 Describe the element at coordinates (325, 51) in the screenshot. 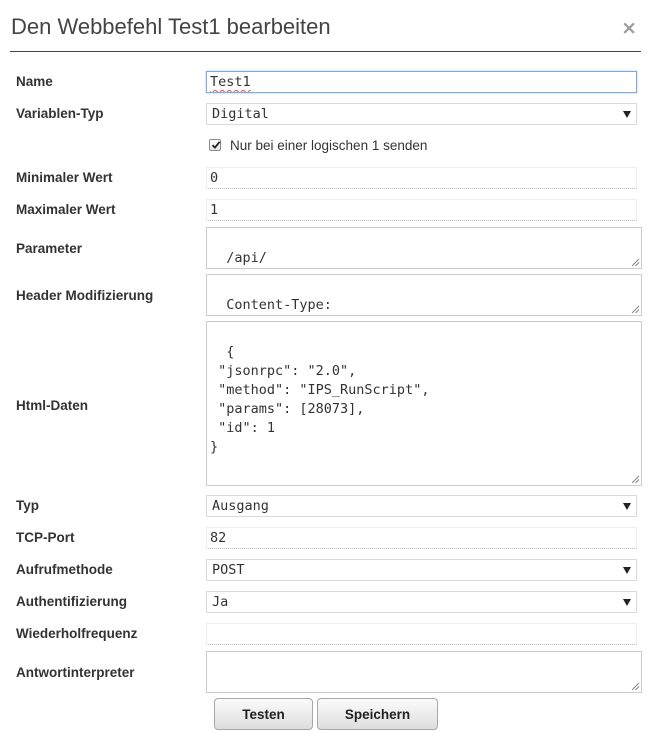

I see `title-divider` at that location.